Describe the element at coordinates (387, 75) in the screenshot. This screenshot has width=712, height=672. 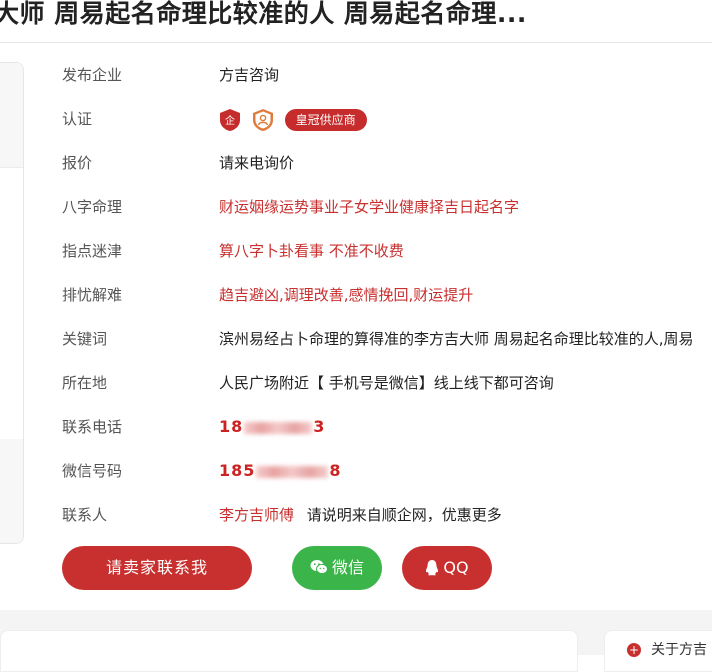
I see `row-publisher: 发布企业 方吉咨询` at that location.